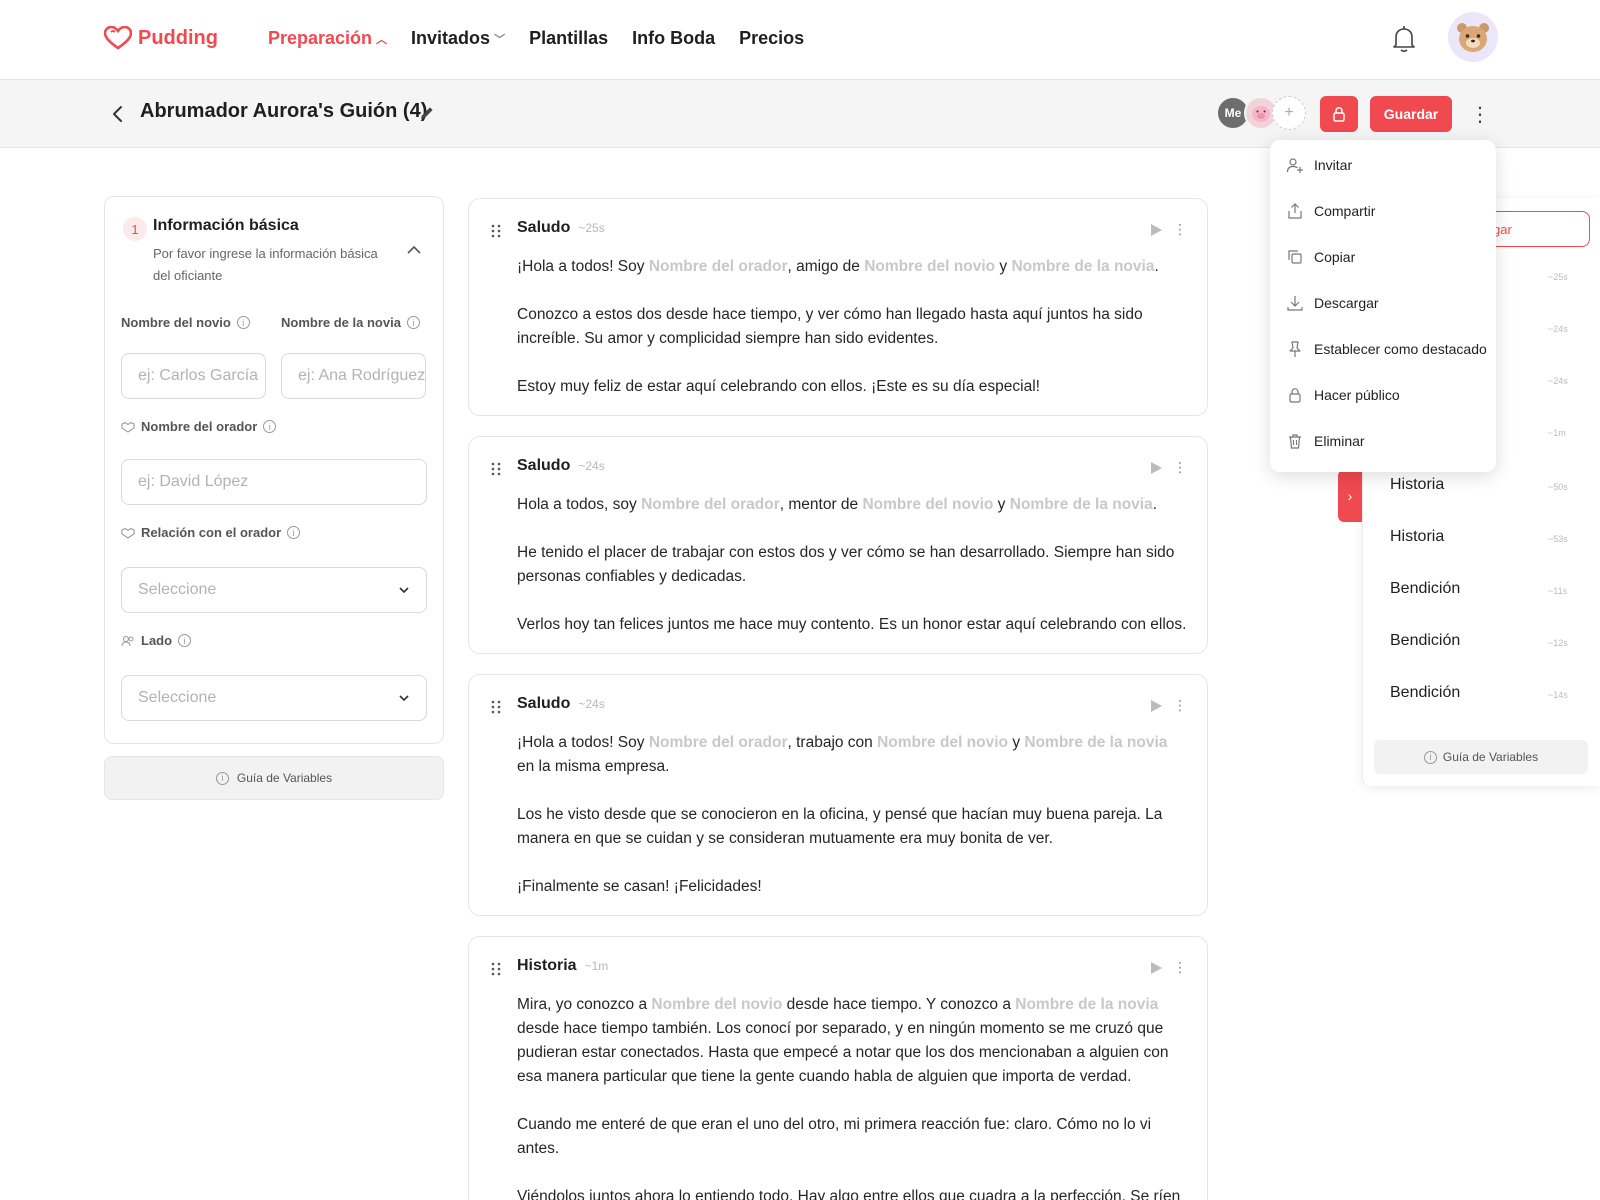  I want to click on variable-tag: Nombre del orador, so click(718, 266).